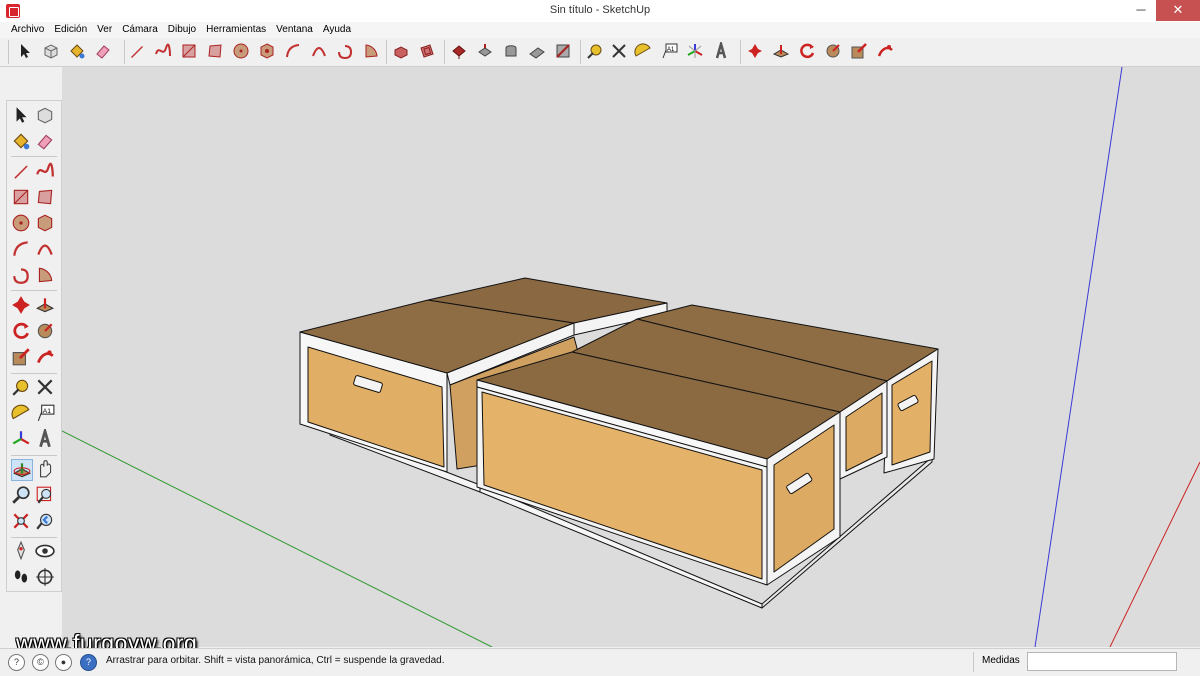 This screenshot has height=676, width=1200. What do you see at coordinates (21, 551) in the screenshot?
I see `position-camera-icon` at bounding box center [21, 551].